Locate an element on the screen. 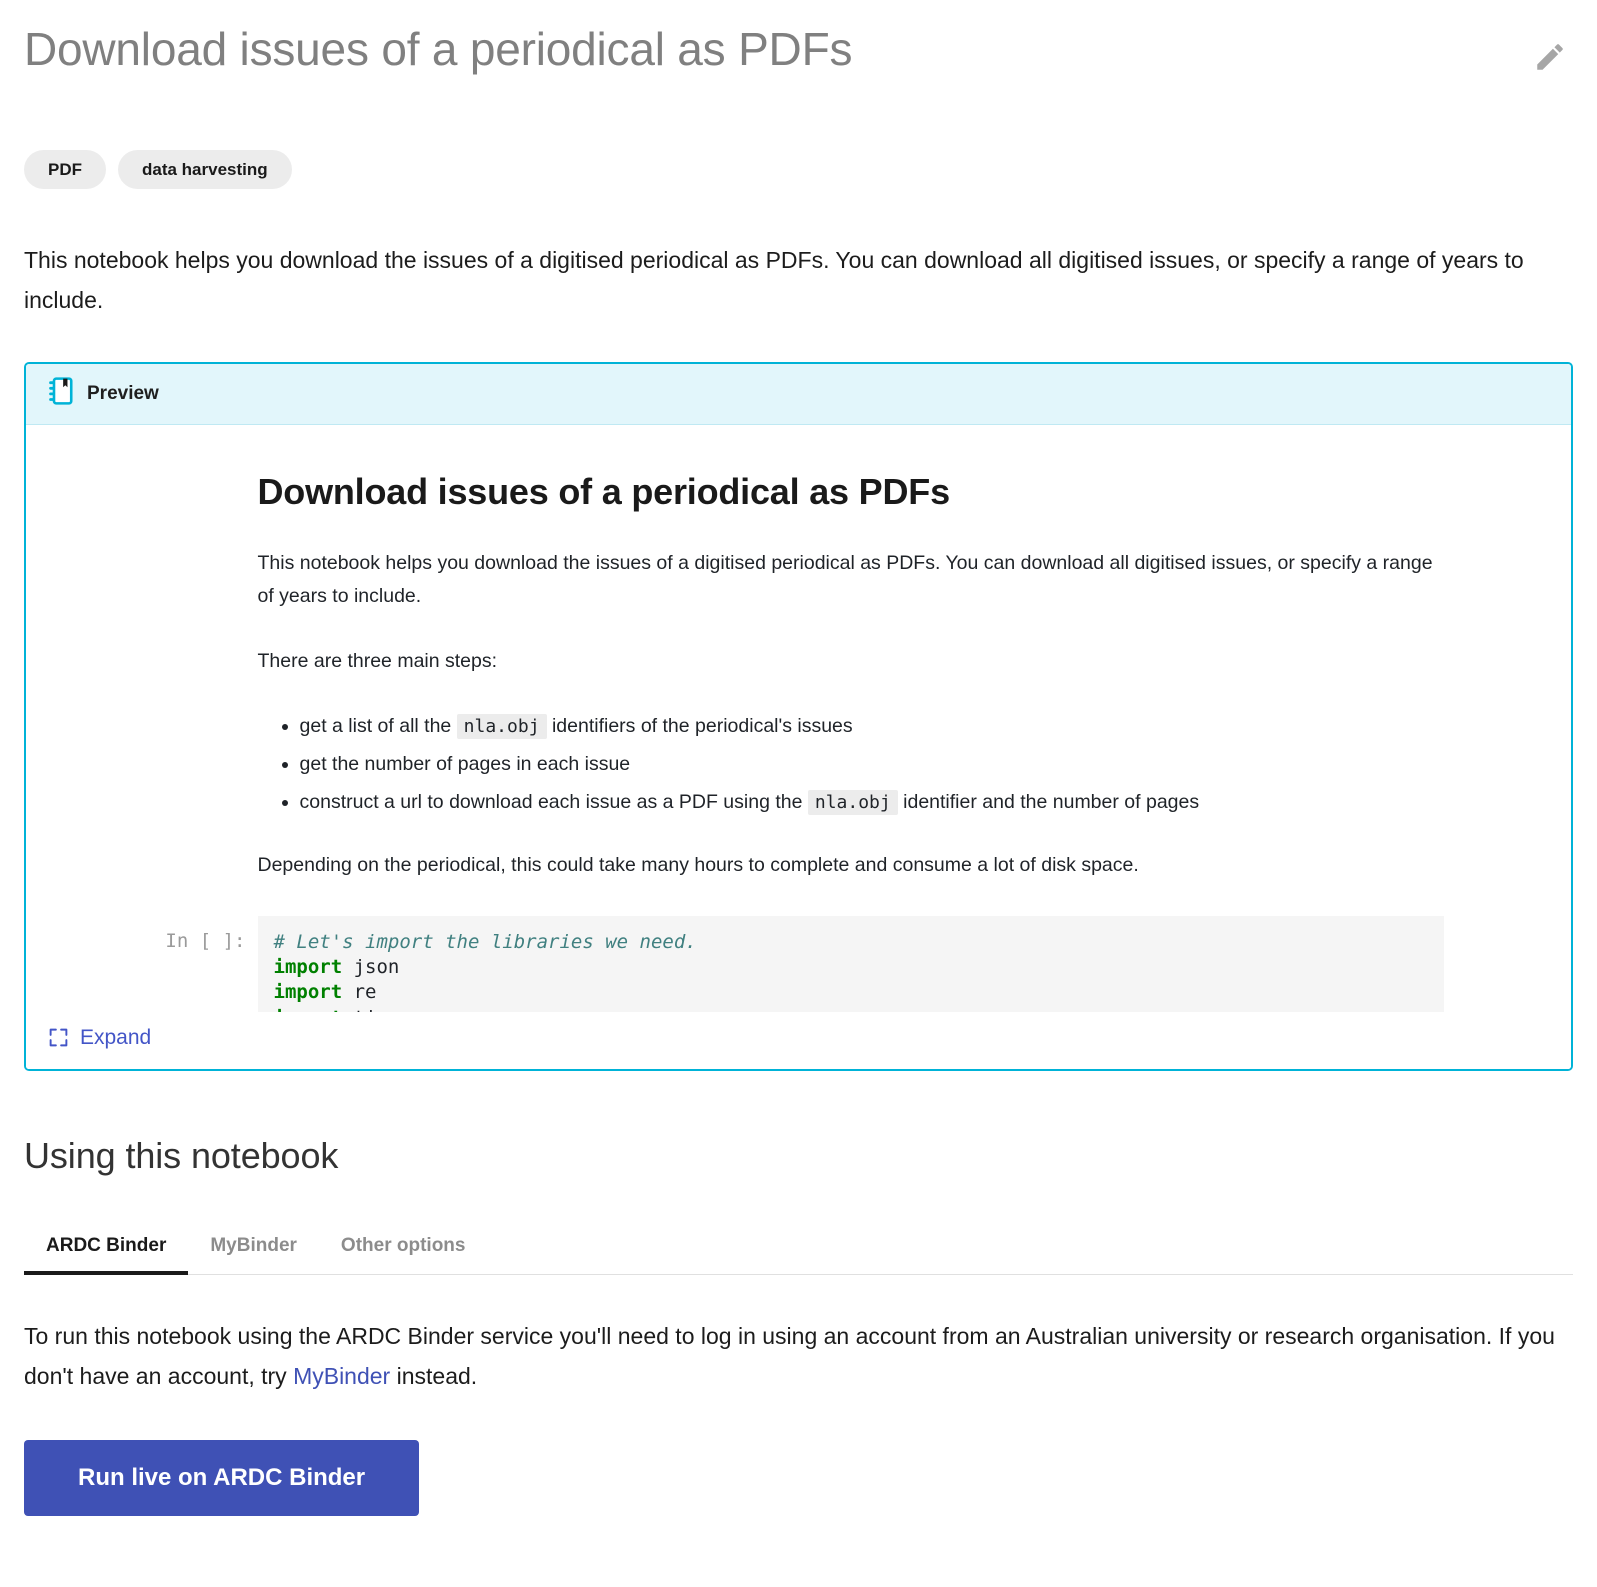  tab-other-options: Other options is located at coordinates (403, 1250).